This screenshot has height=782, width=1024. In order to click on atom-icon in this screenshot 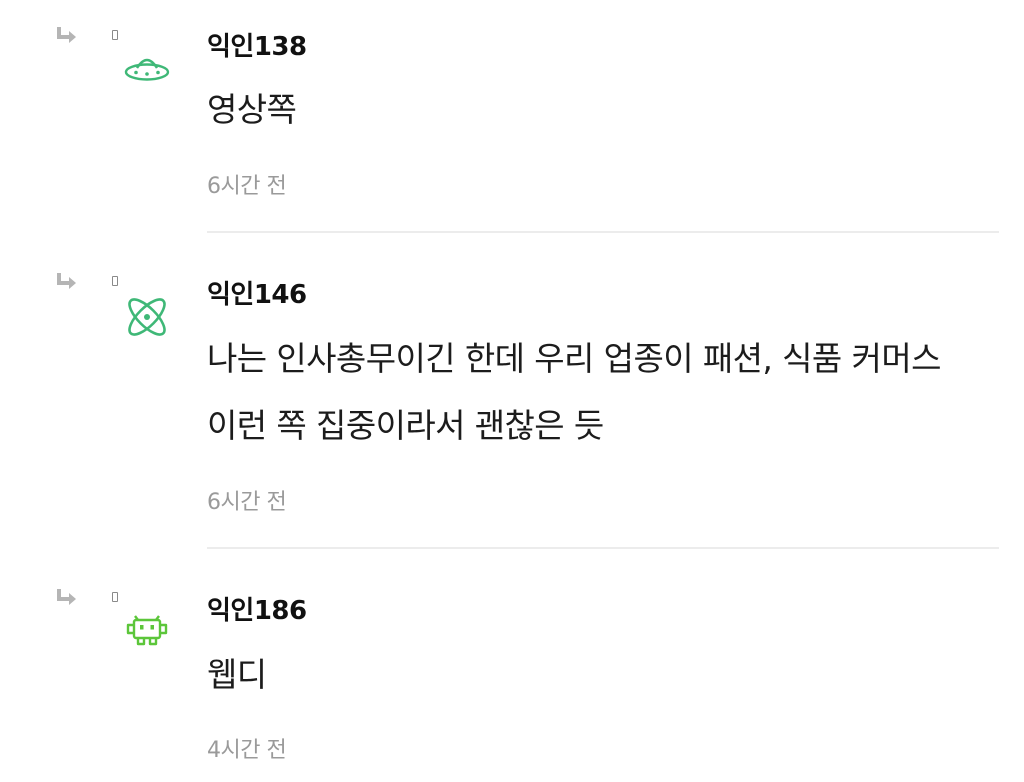, I will do `click(147, 317)`.